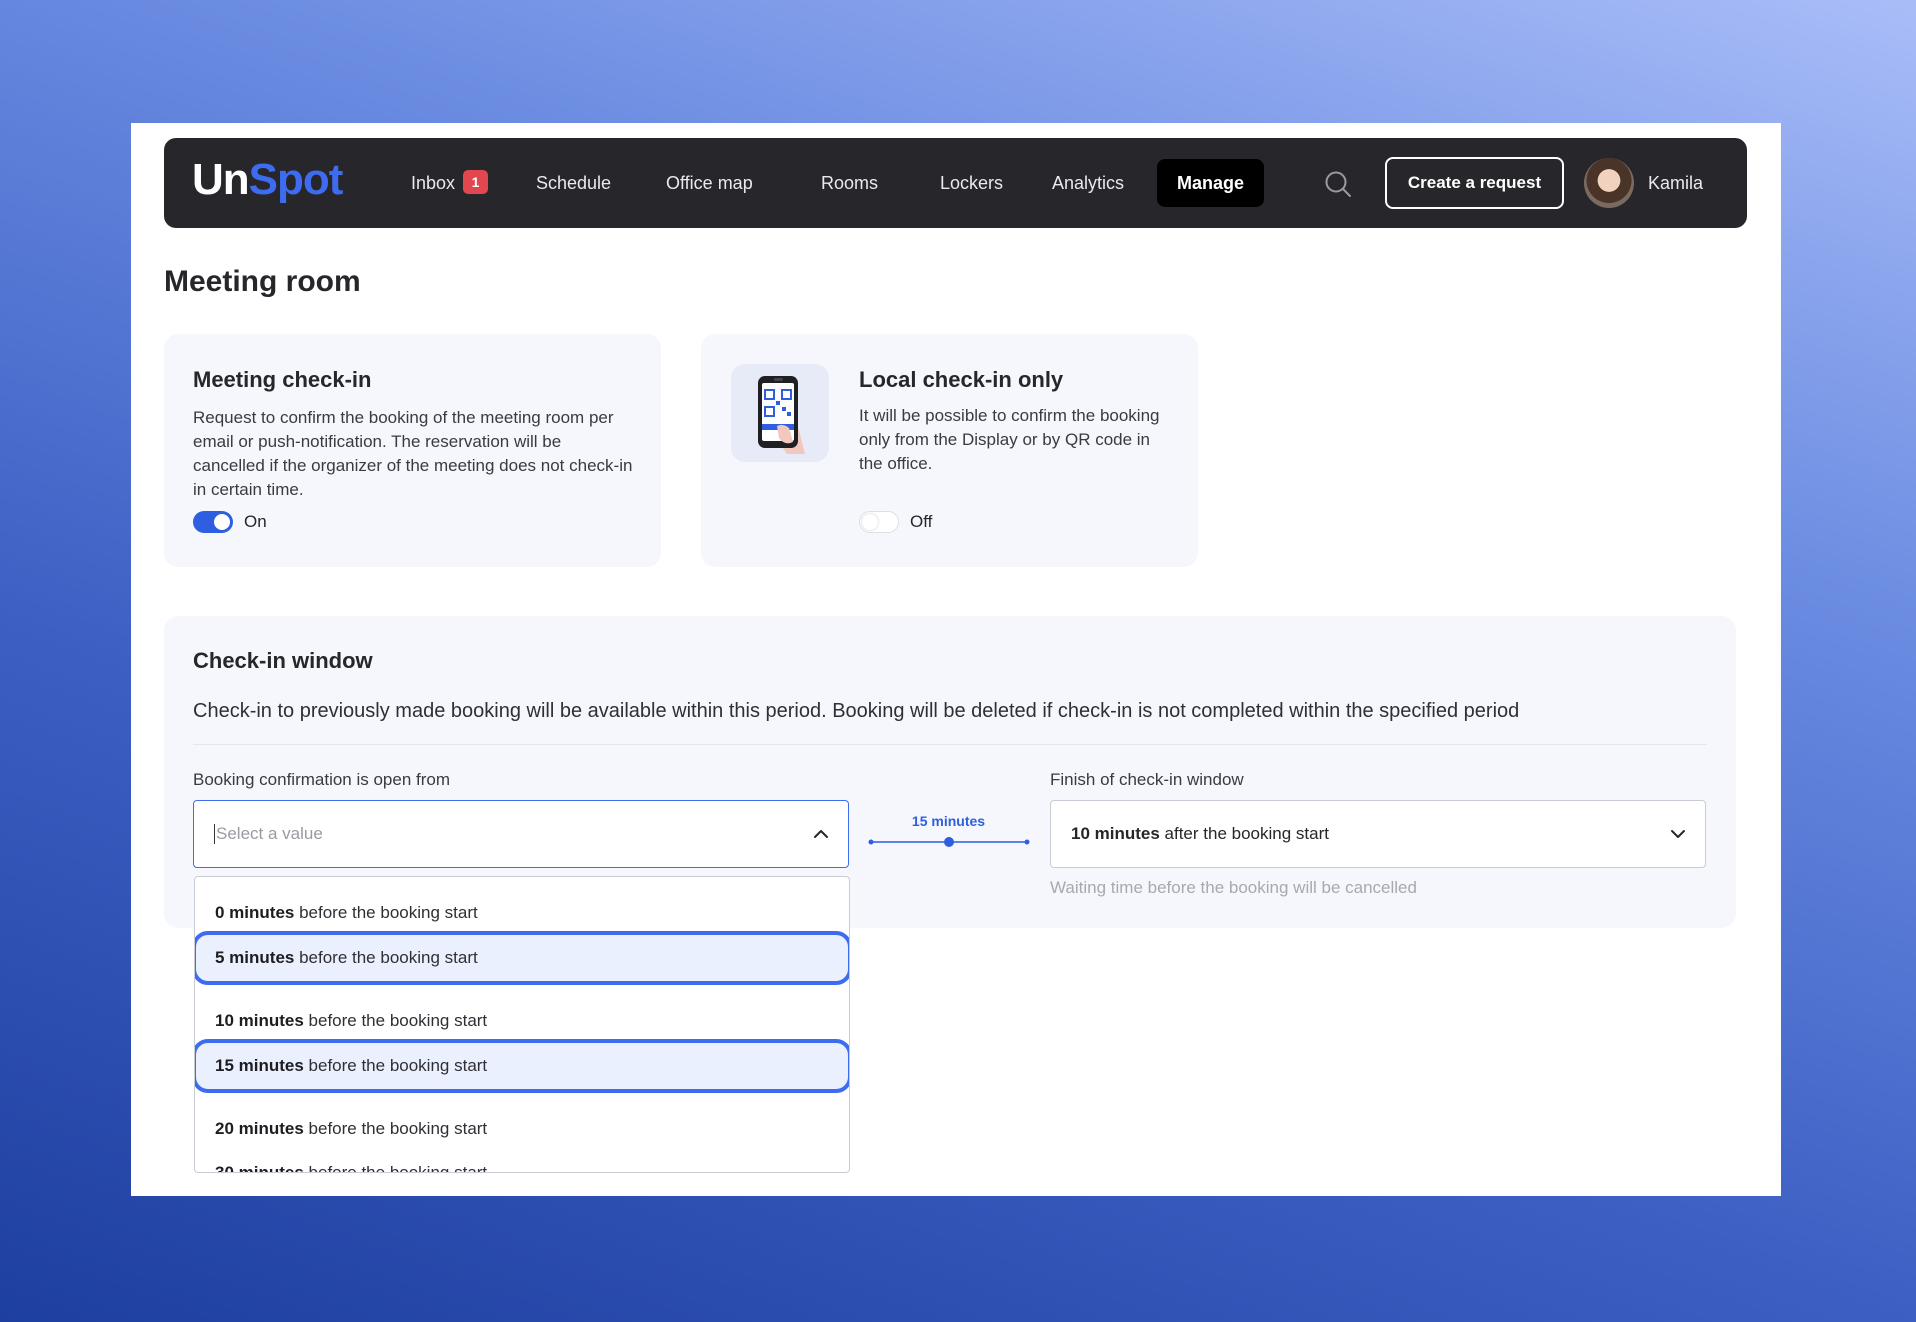  I want to click on inbox-count-badge: 1, so click(476, 182).